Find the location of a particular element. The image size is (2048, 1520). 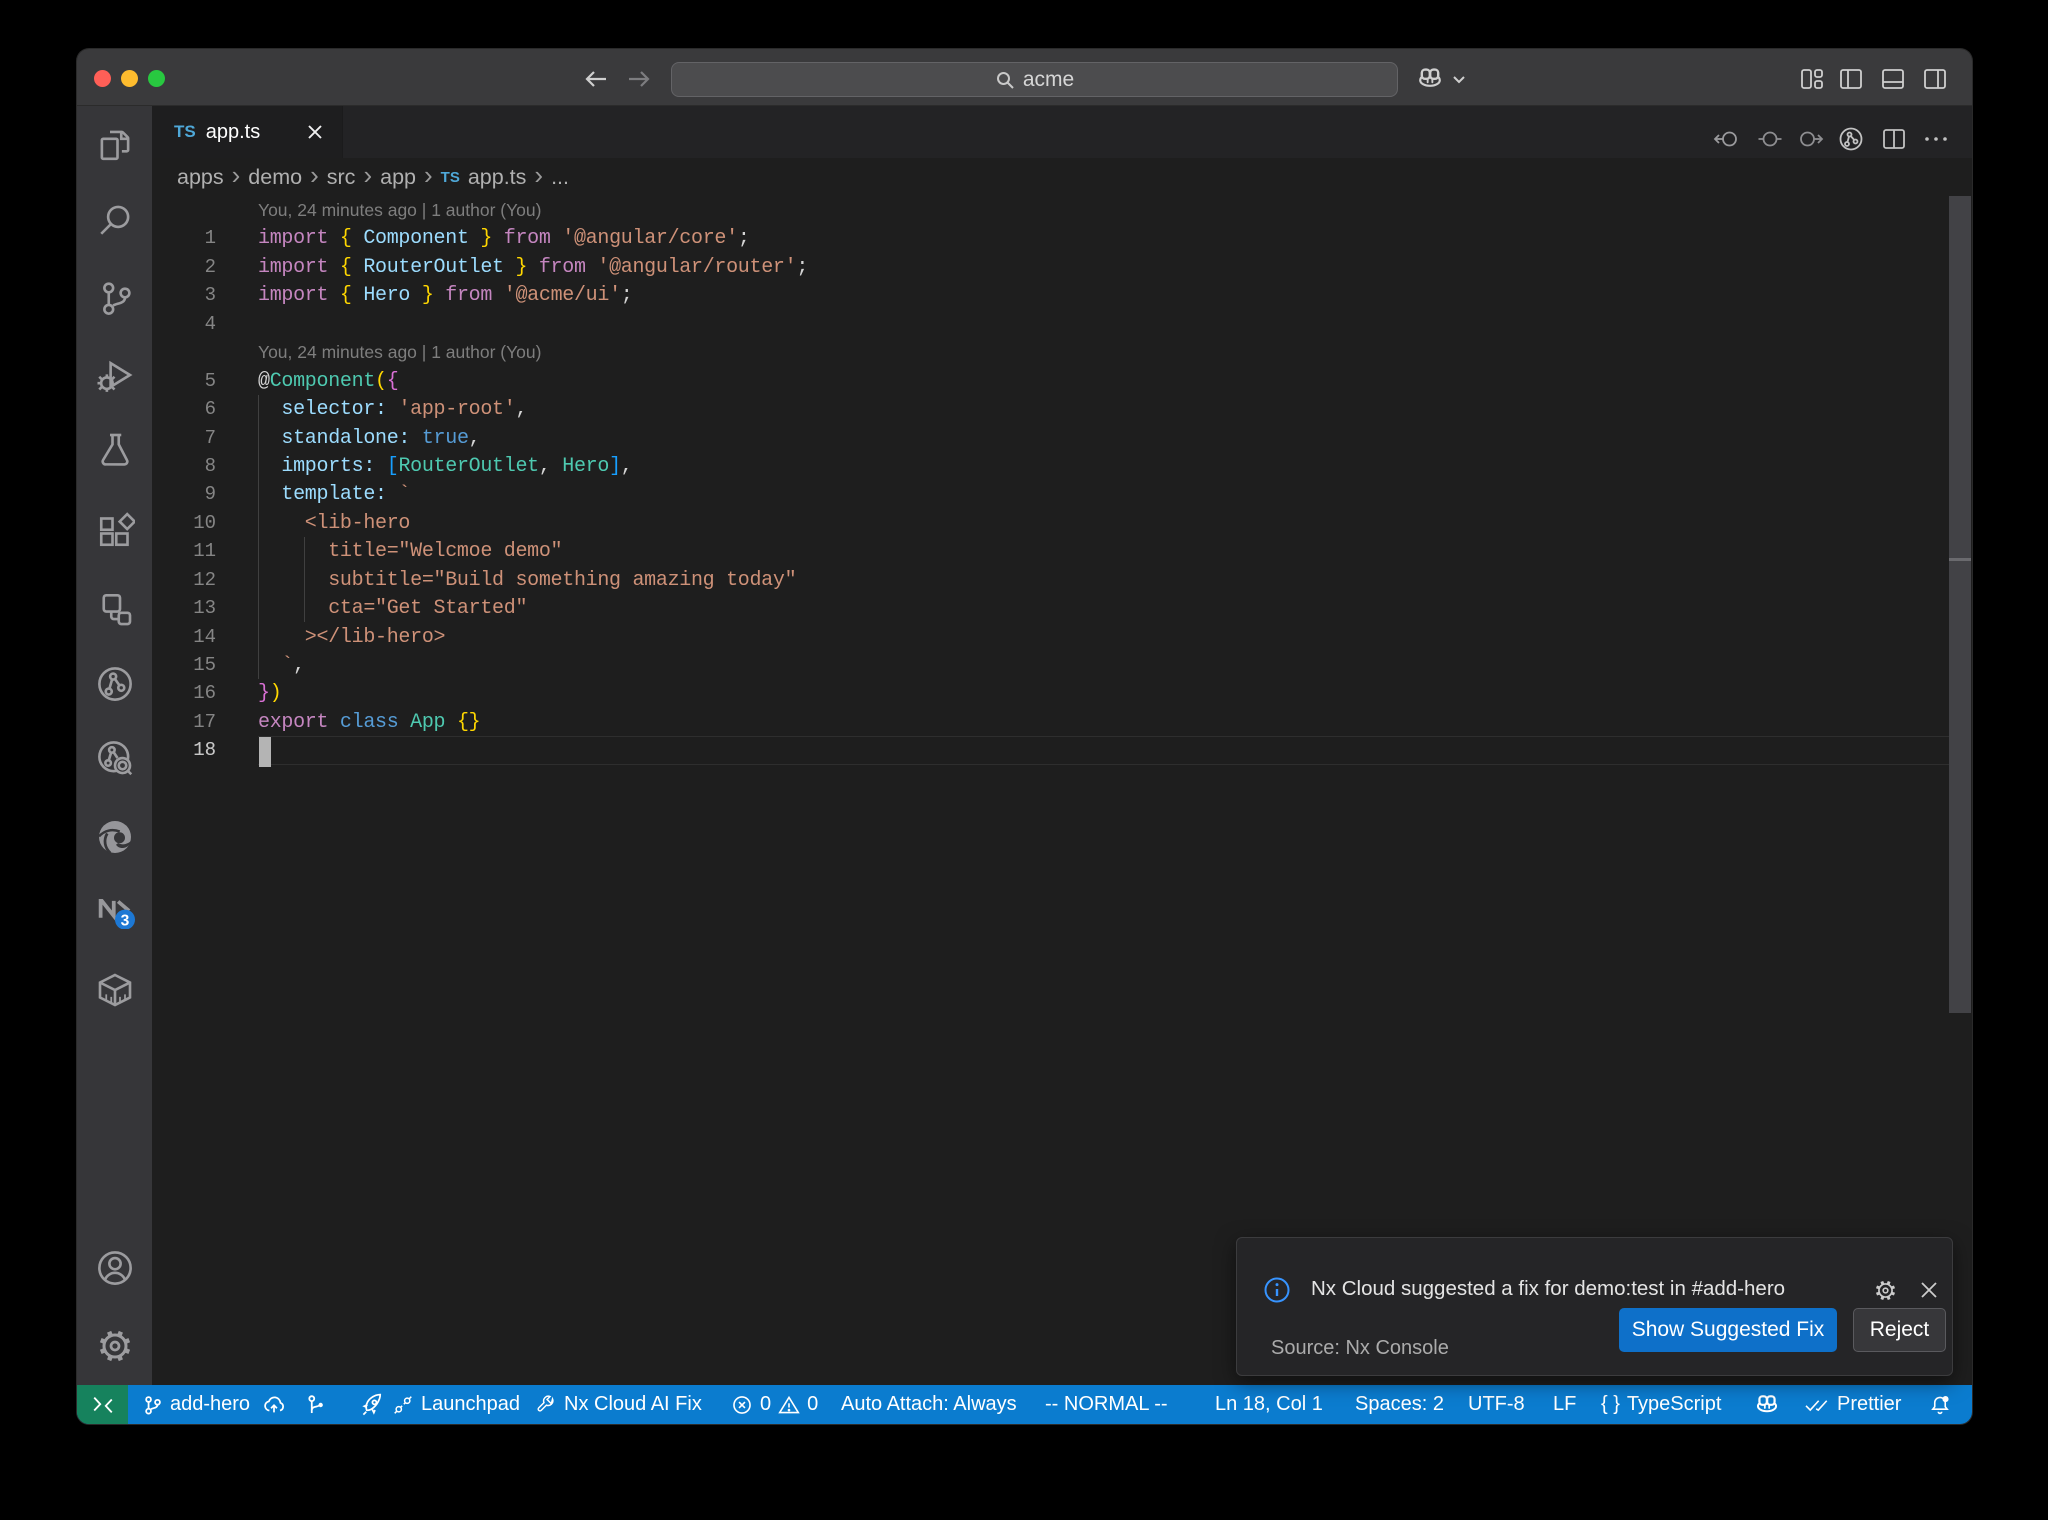

svg-text: 3 is located at coordinates (124, 920).